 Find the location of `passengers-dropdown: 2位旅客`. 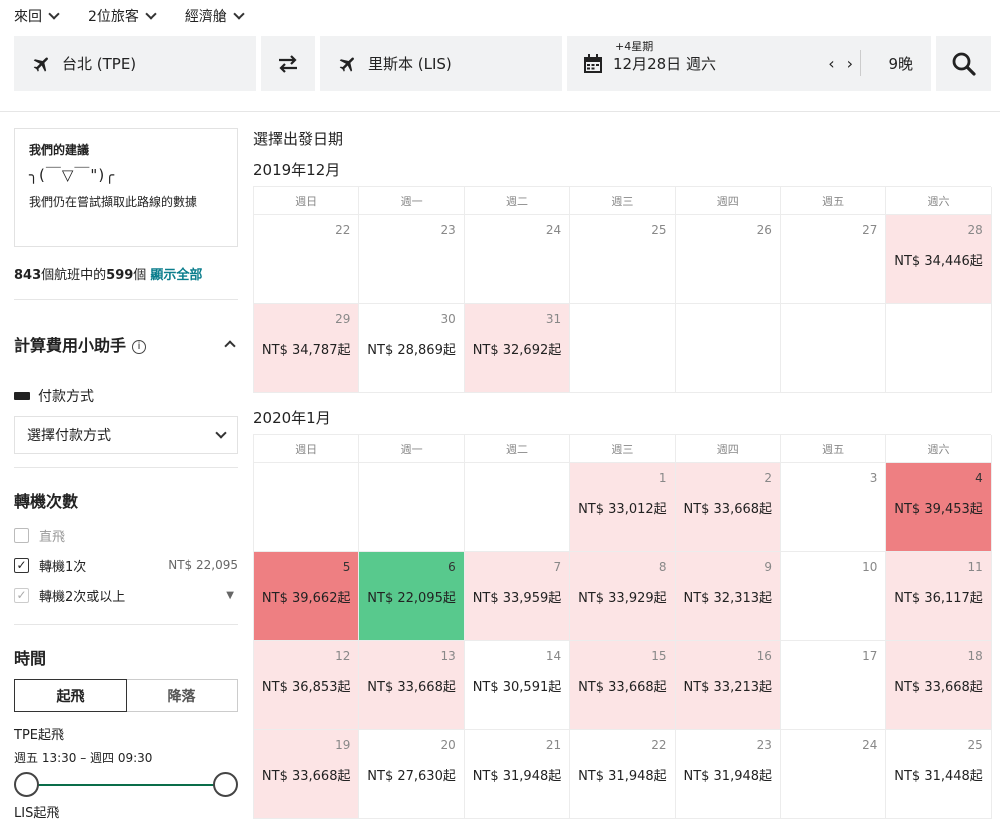

passengers-dropdown: 2位旅客 is located at coordinates (122, 16).